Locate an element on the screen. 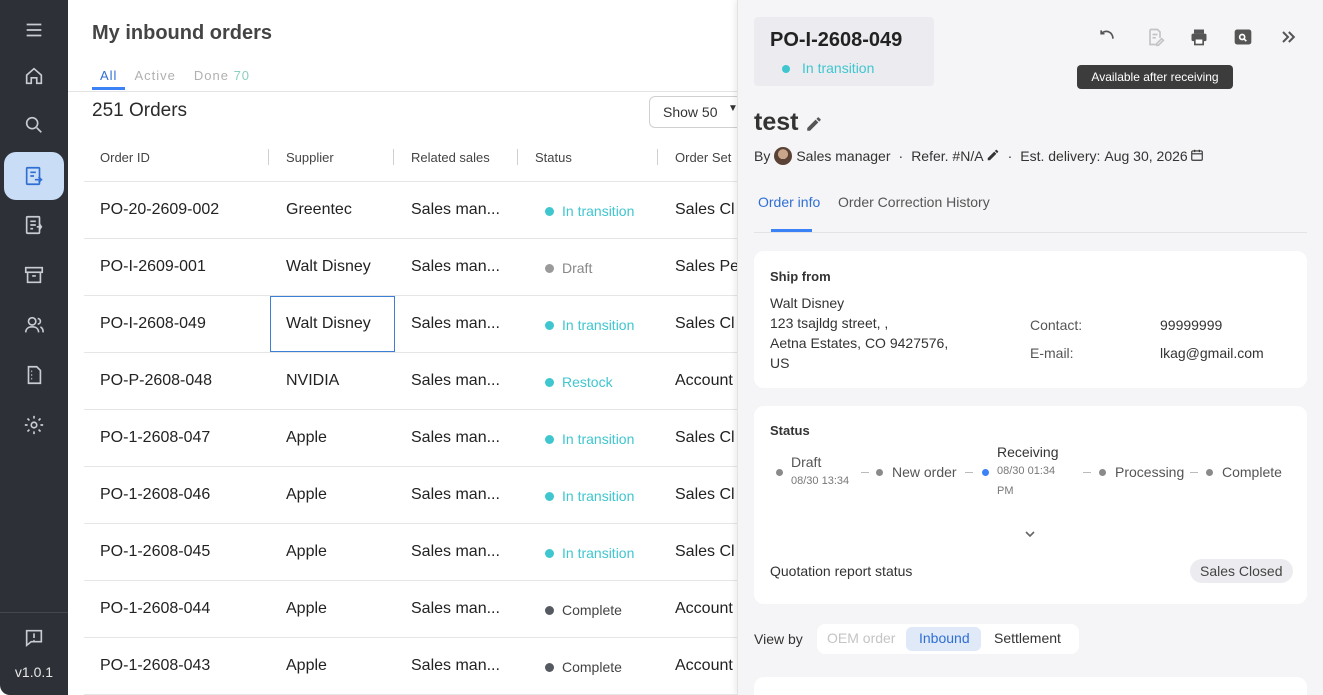 The image size is (1323, 695). timeline-step-complete: Complete is located at coordinates (1252, 472).